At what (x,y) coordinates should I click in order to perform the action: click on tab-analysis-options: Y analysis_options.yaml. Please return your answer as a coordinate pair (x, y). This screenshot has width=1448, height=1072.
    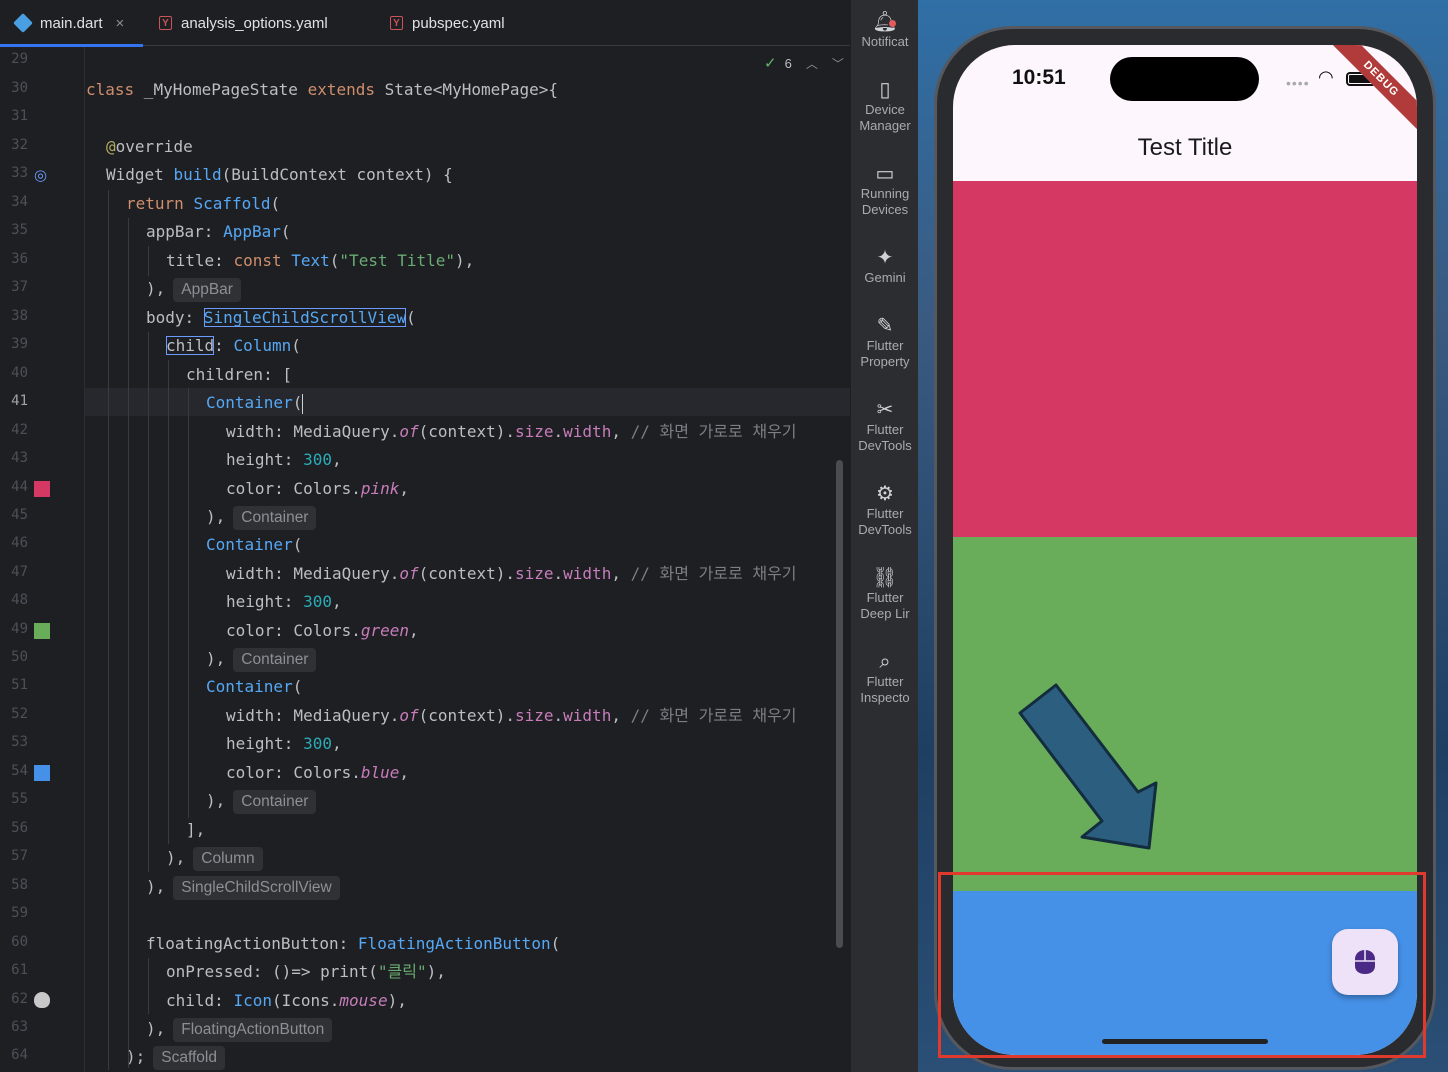
    Looking at the image, I should click on (243, 23).